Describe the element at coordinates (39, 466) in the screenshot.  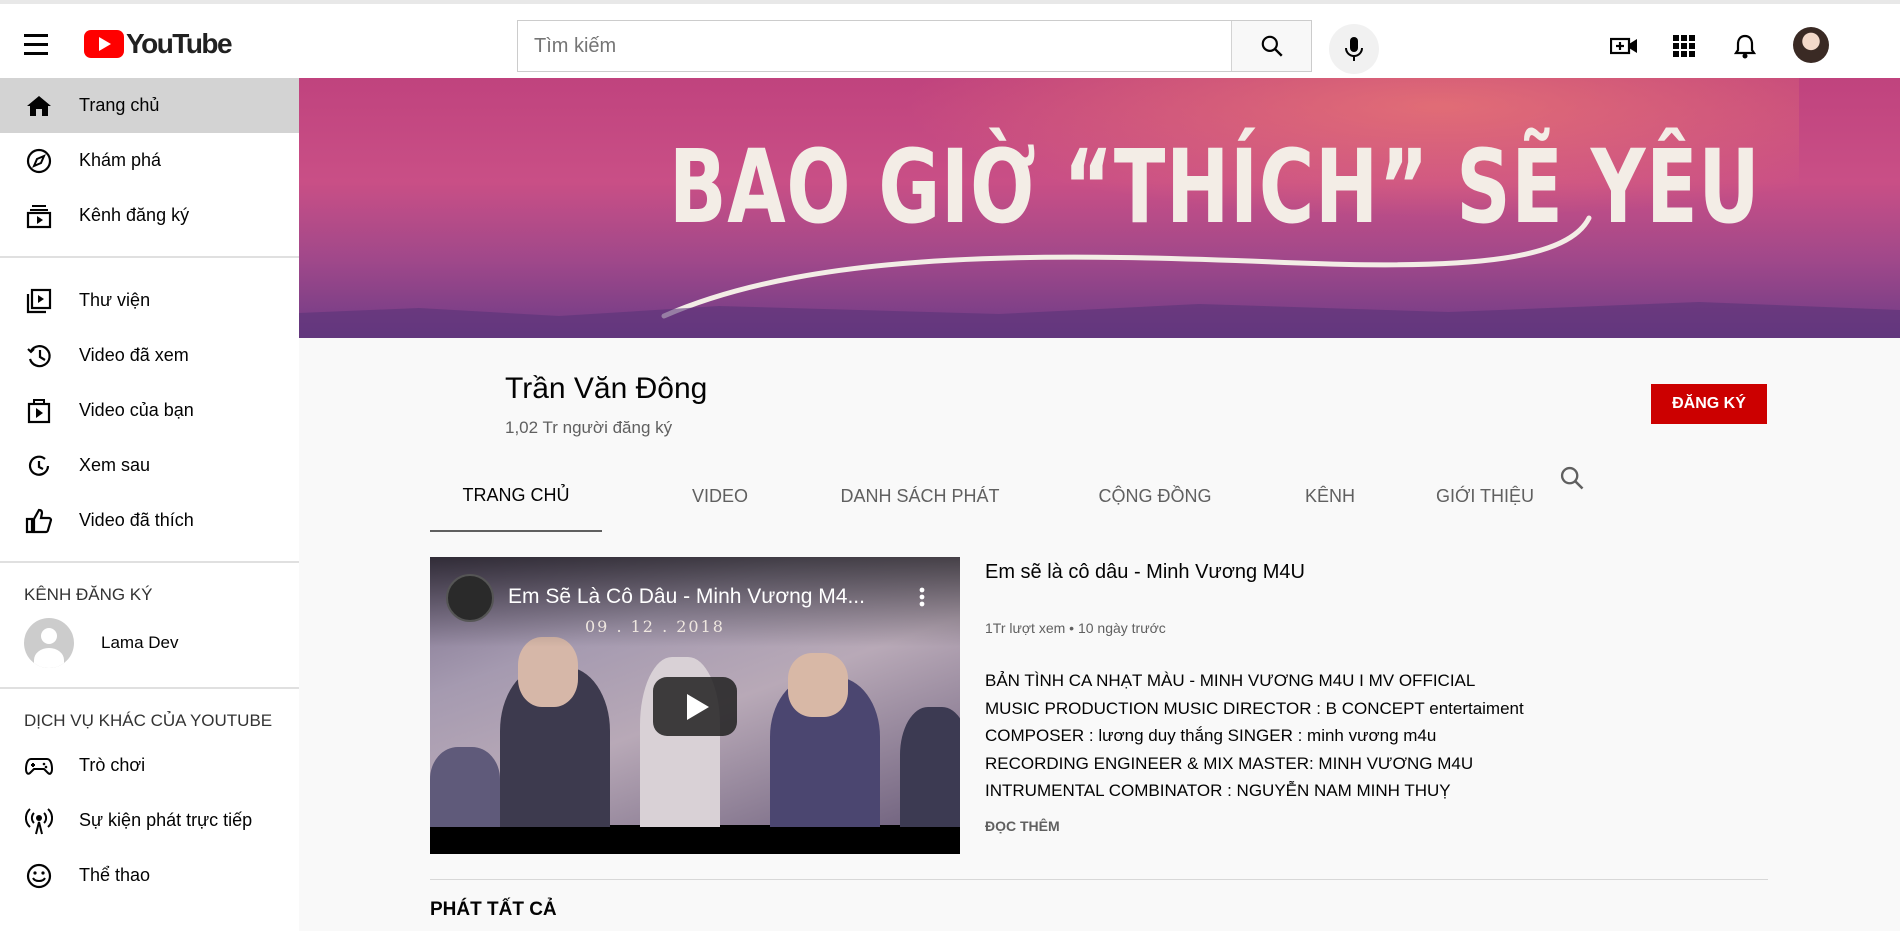
I see `watch-later-icon` at that location.